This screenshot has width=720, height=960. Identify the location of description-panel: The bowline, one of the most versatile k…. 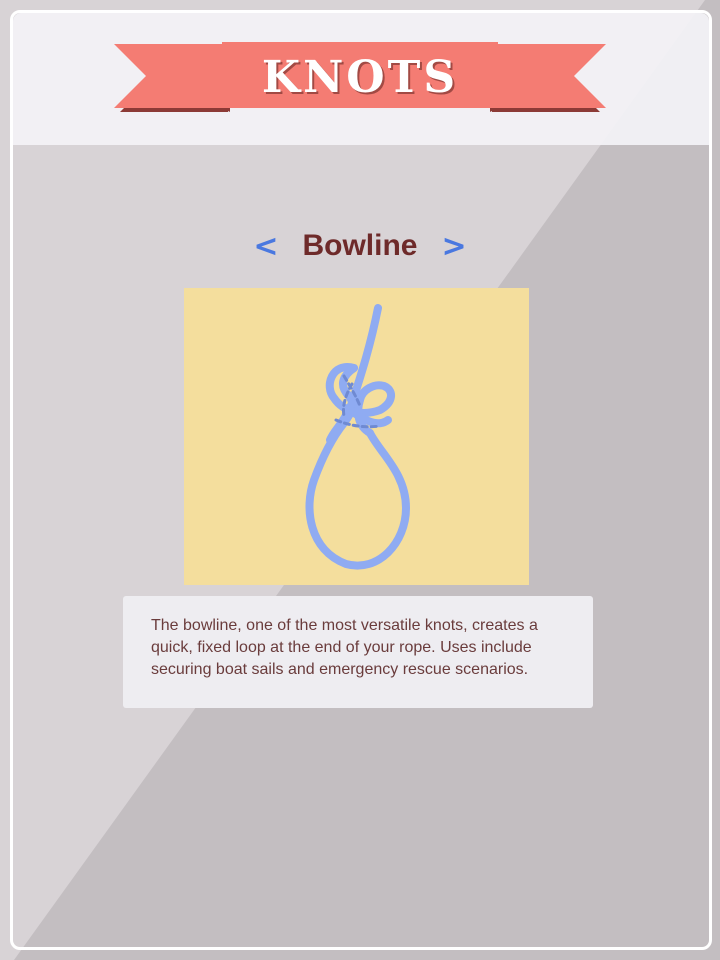
(358, 652).